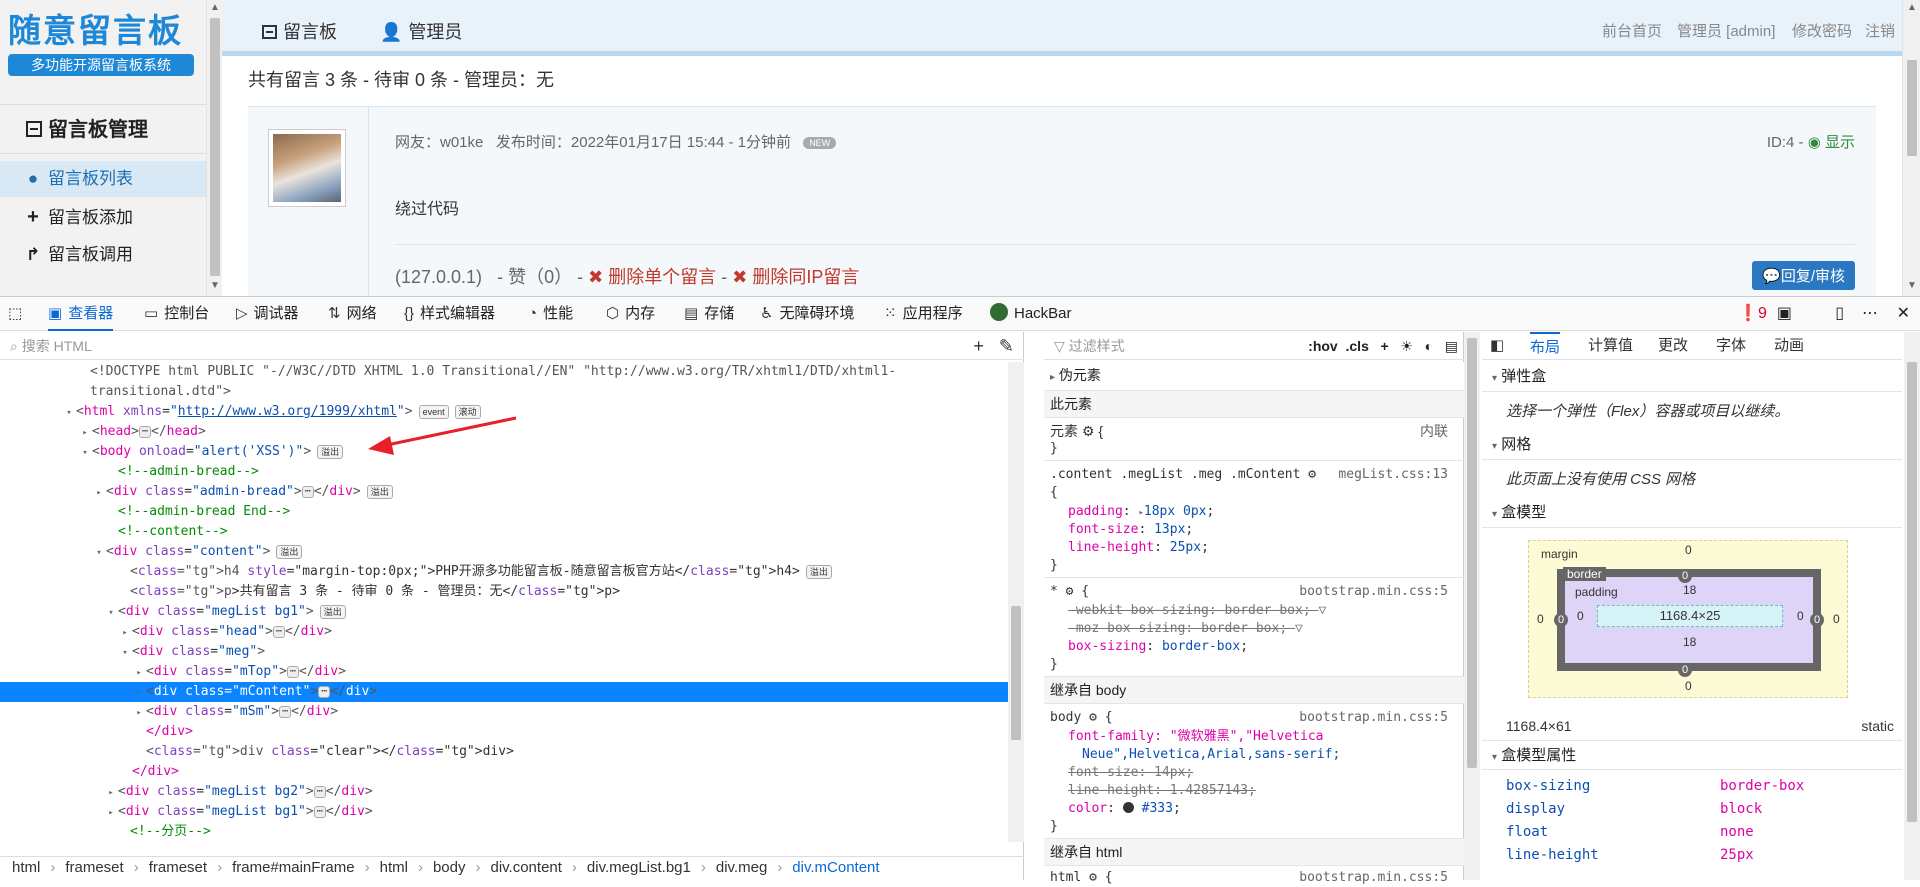  Describe the element at coordinates (1610, 346) in the screenshot. I see `tab-computed: 计算值` at that location.